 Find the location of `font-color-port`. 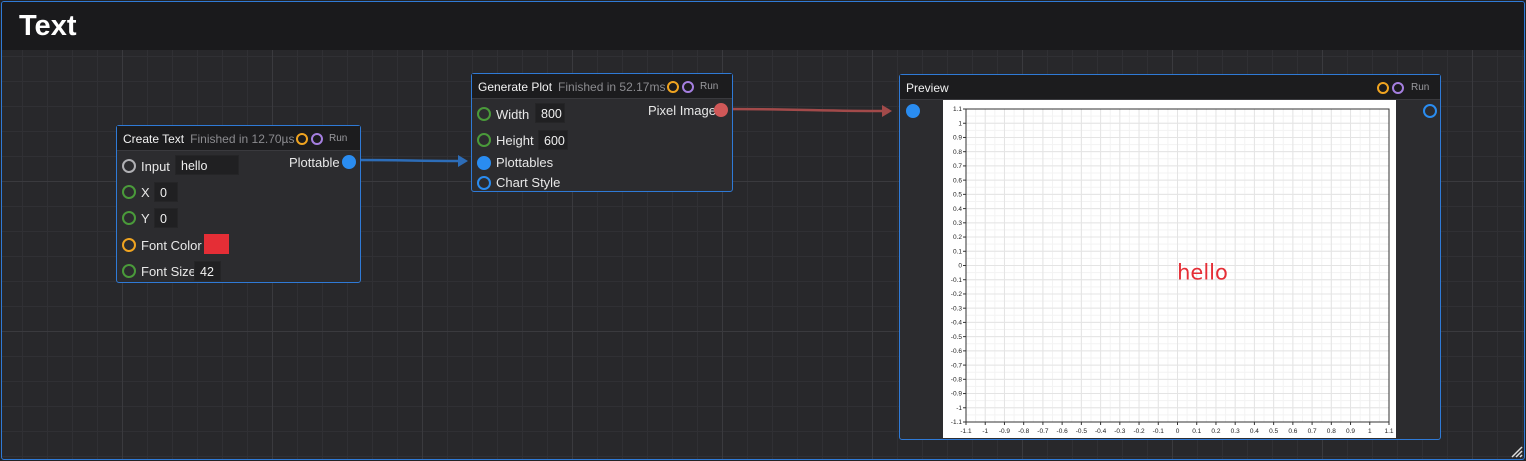

font-color-port is located at coordinates (129, 245).